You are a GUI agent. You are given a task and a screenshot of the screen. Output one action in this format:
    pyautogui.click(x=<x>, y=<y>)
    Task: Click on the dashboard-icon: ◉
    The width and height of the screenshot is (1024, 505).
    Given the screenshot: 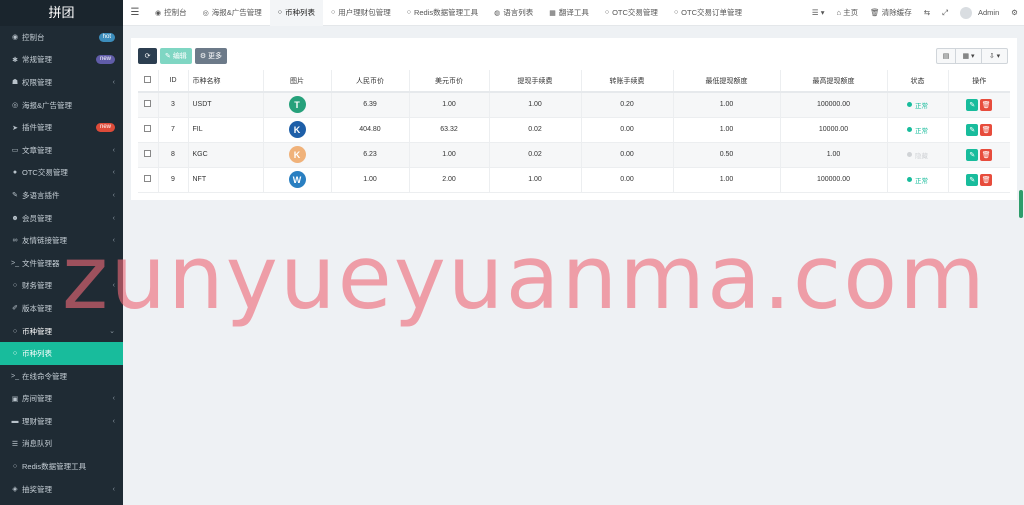 What is the action you would take?
    pyautogui.click(x=158, y=13)
    